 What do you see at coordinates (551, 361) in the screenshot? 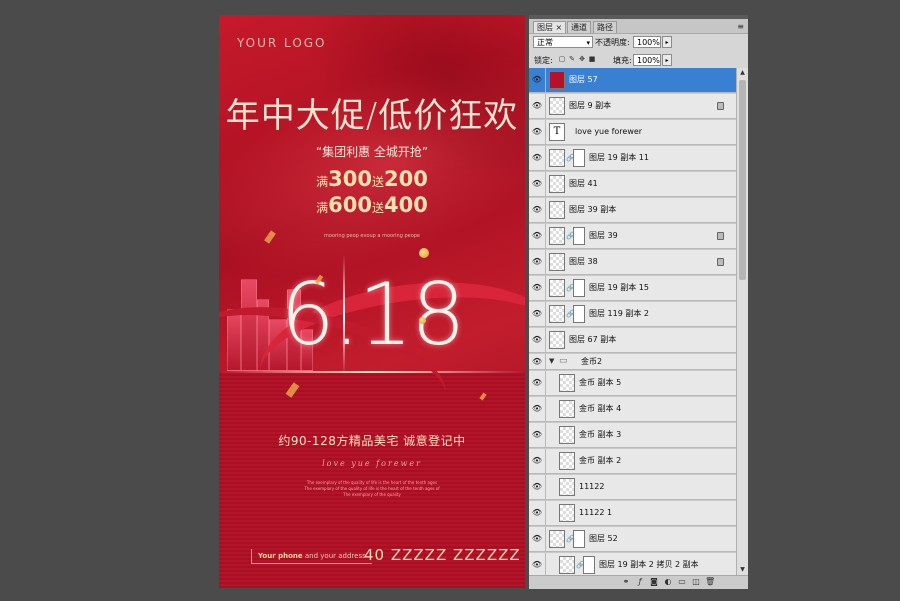
I see `chevron-down-icon: ▼` at bounding box center [551, 361].